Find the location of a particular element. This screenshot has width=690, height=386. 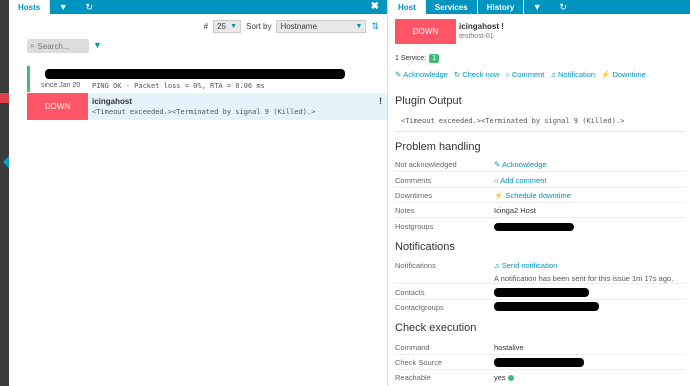

ack-label: Not acknowledged is located at coordinates (426, 164).